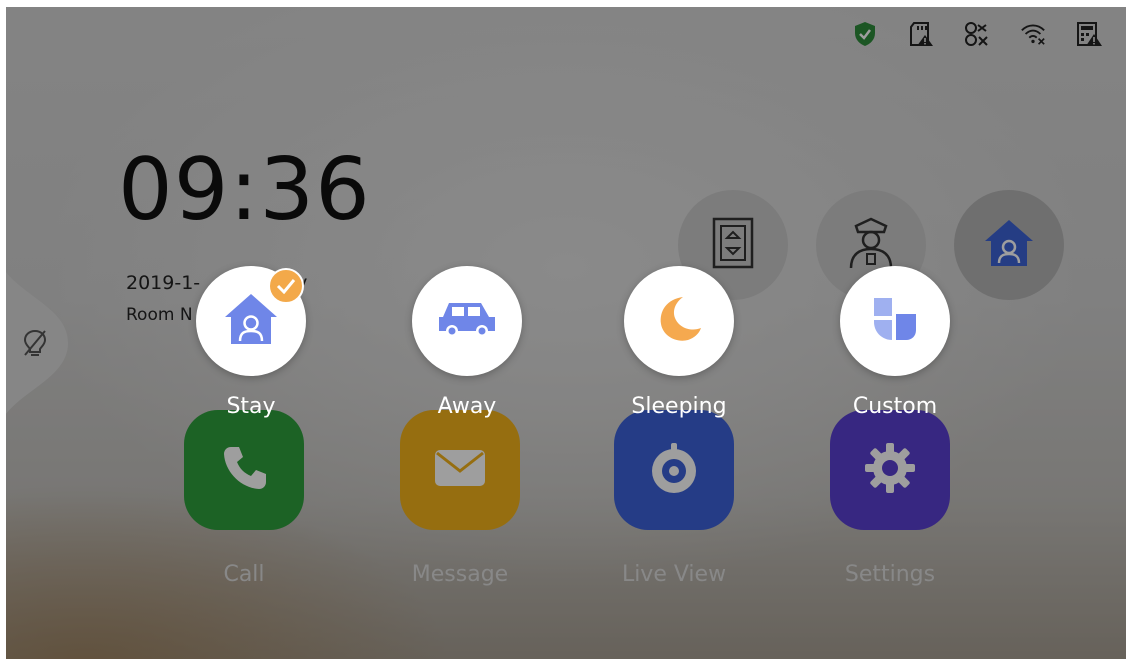  I want to click on custom-blocks-icon, so click(895, 321).